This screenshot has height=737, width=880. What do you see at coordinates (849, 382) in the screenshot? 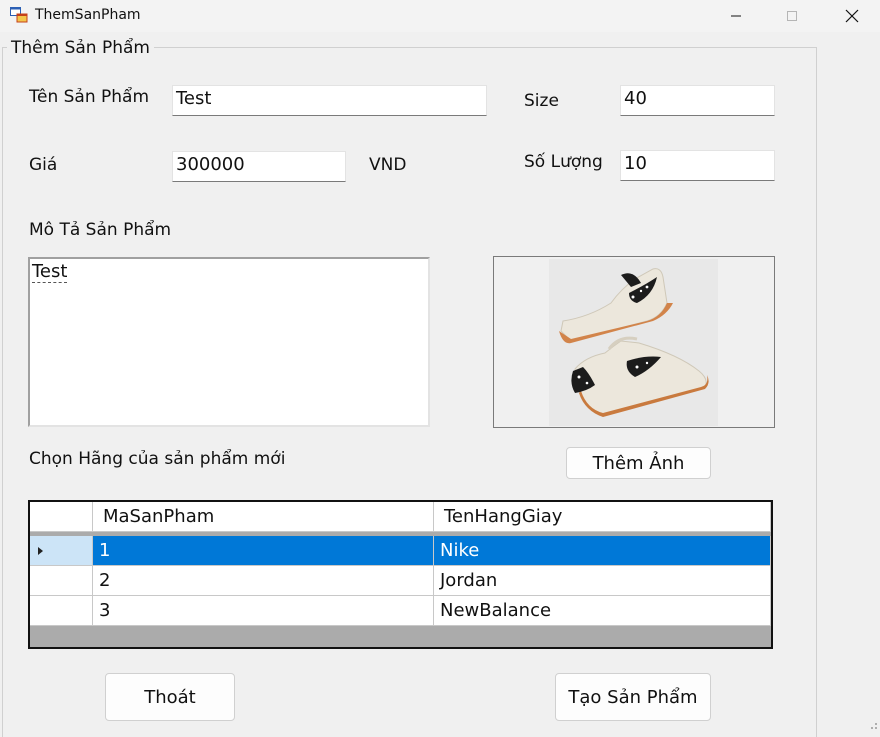
I see `window-side-area` at bounding box center [849, 382].